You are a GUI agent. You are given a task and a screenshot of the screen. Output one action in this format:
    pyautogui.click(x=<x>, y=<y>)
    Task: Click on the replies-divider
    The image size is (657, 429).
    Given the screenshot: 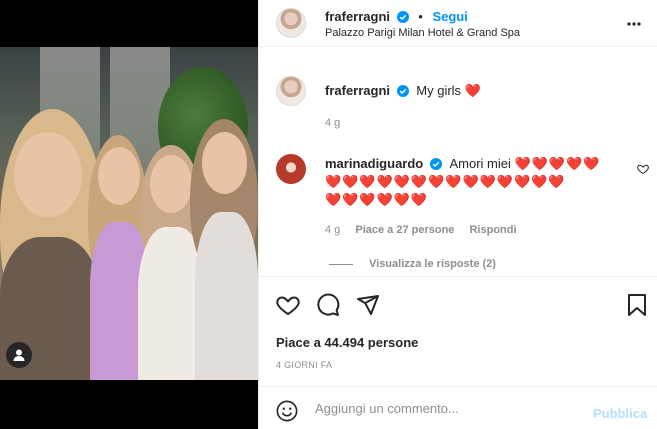 What is the action you would take?
    pyautogui.click(x=341, y=264)
    